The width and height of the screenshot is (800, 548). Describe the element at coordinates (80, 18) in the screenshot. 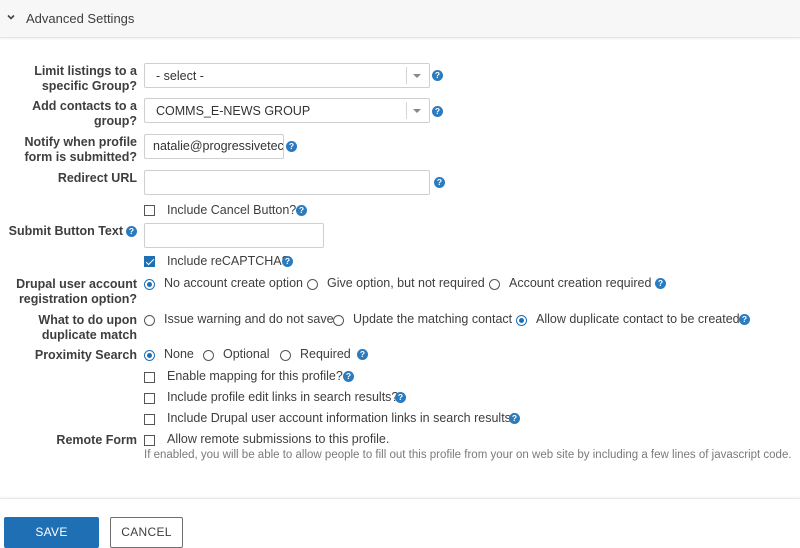

I see `section-title: Advanced Settings` at that location.